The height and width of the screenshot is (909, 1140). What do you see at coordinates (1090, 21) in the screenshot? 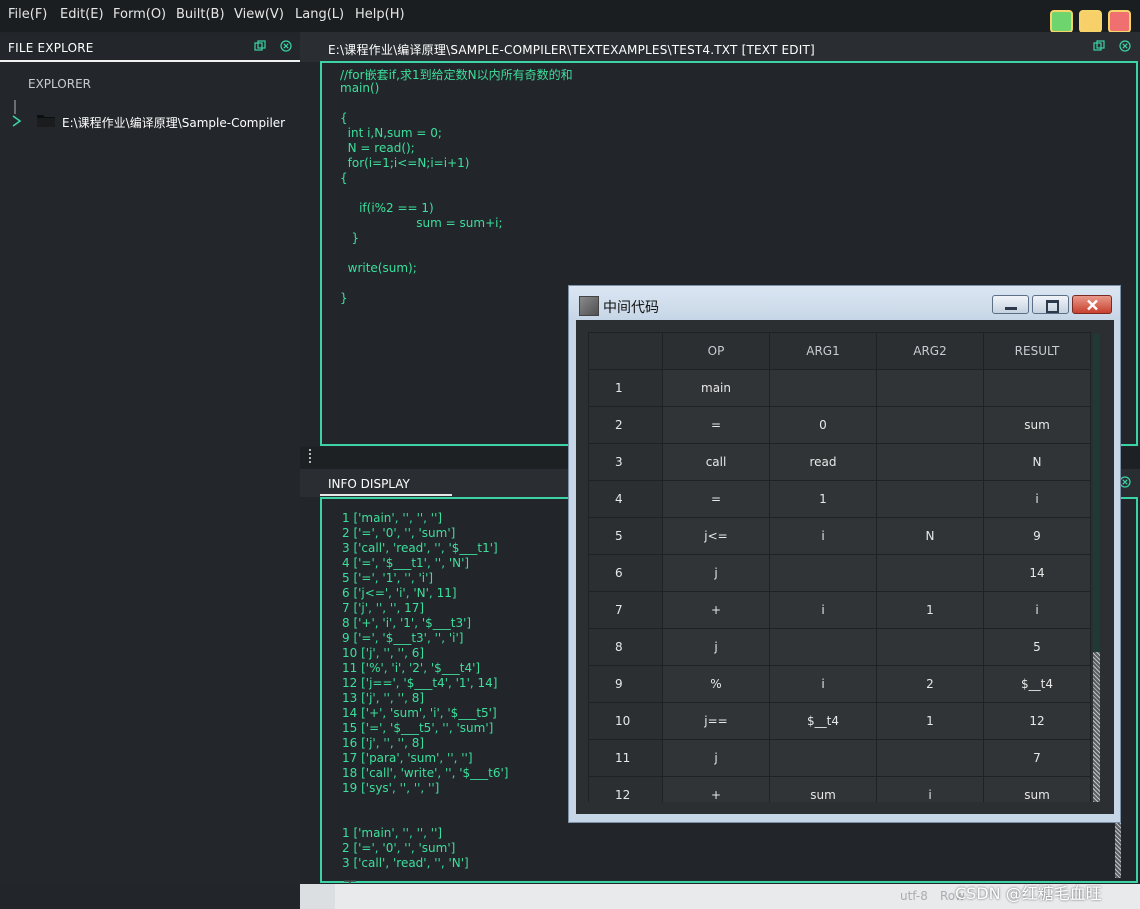
I see `minimize-window-button` at bounding box center [1090, 21].